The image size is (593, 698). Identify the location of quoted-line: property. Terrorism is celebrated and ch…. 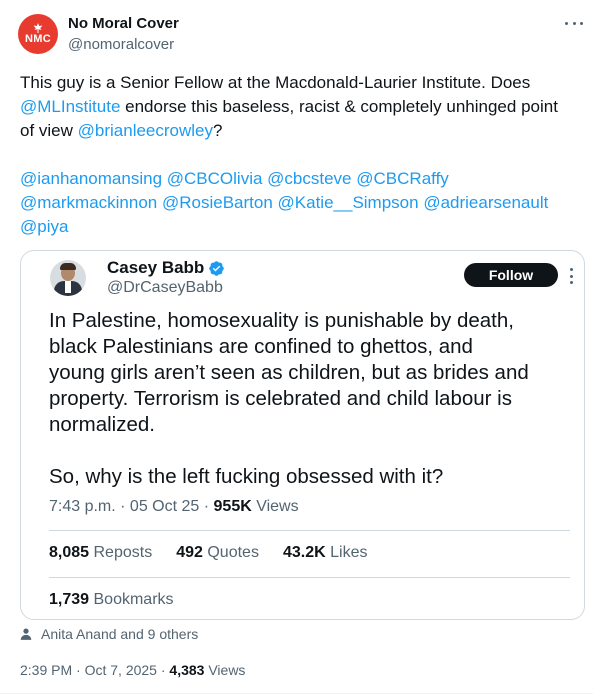
(280, 398).